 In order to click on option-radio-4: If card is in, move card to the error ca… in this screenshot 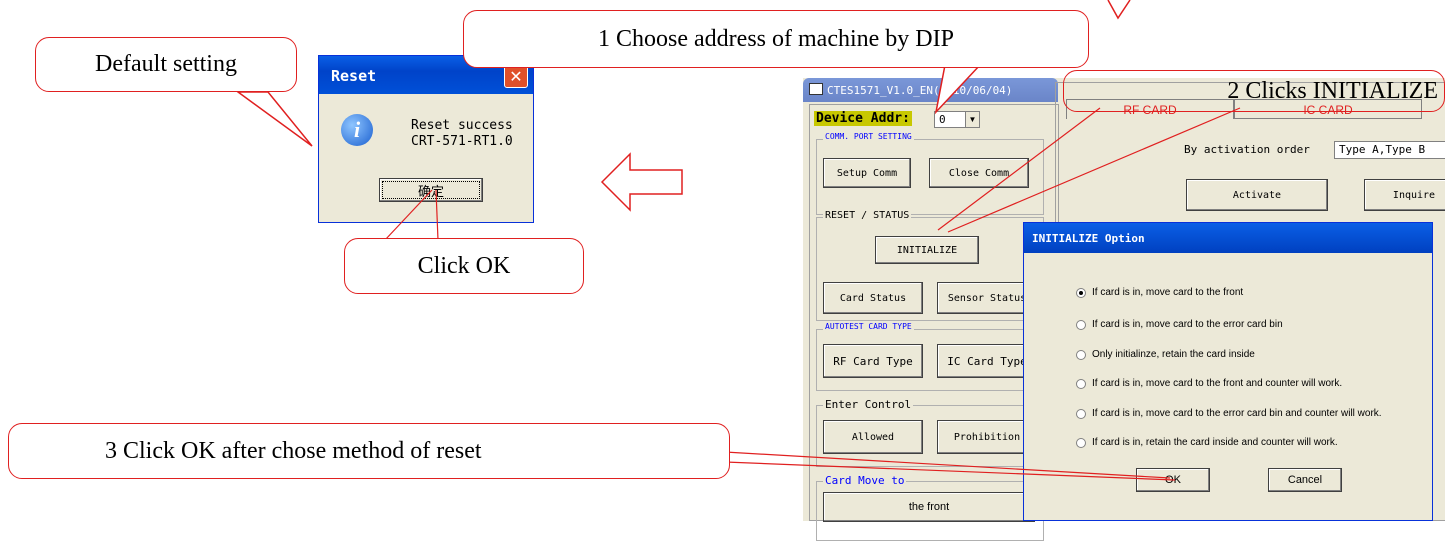, I will do `click(1229, 413)`.